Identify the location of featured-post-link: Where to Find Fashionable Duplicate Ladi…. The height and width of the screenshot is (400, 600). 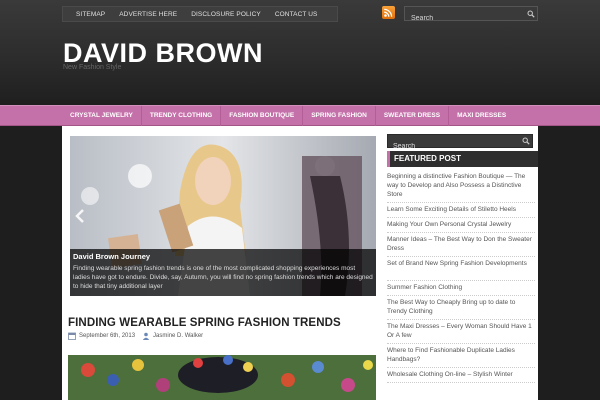
(461, 356).